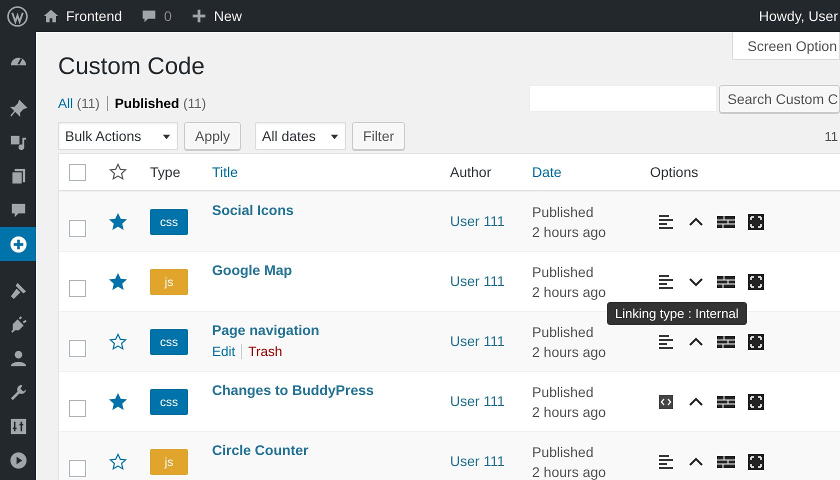  Describe the element at coordinates (330, 390) in the screenshot. I see `row-title-link: Changes to BuddyPress` at that location.